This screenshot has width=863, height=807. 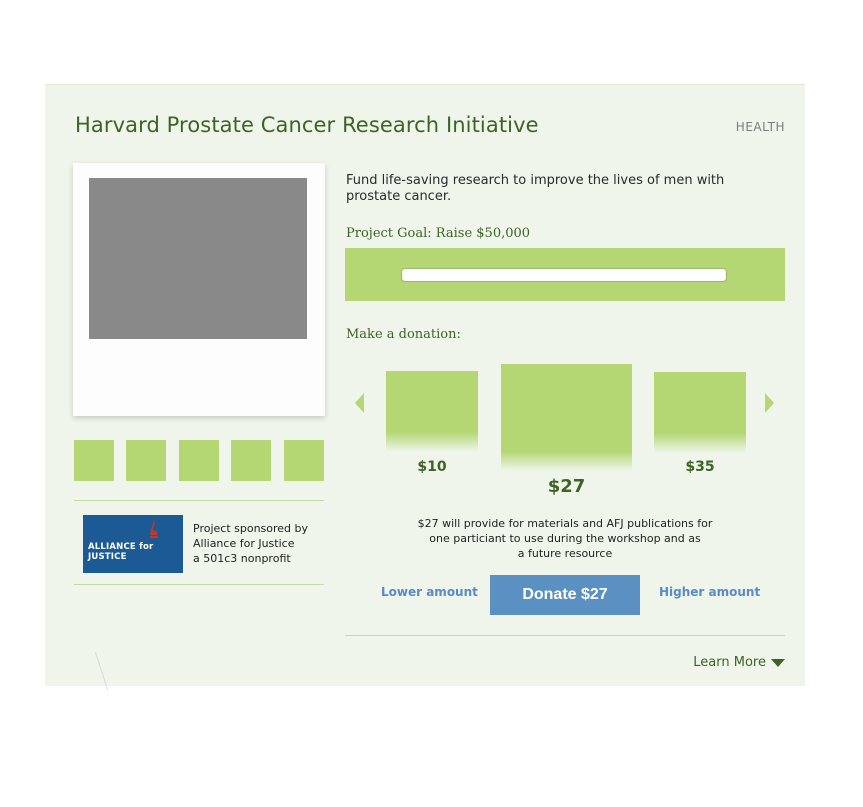 I want to click on caret-down-icon, so click(x=778, y=662).